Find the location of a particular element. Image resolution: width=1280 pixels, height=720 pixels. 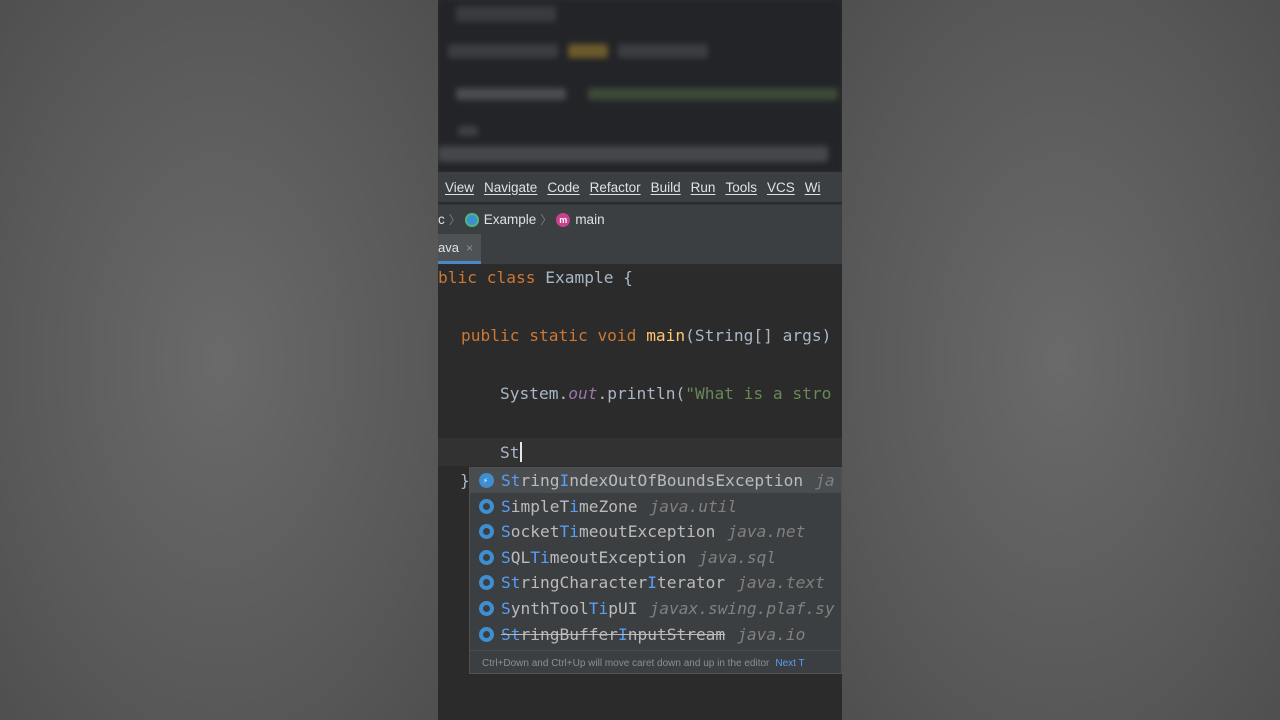

exception-class-icon is located at coordinates (486, 480).